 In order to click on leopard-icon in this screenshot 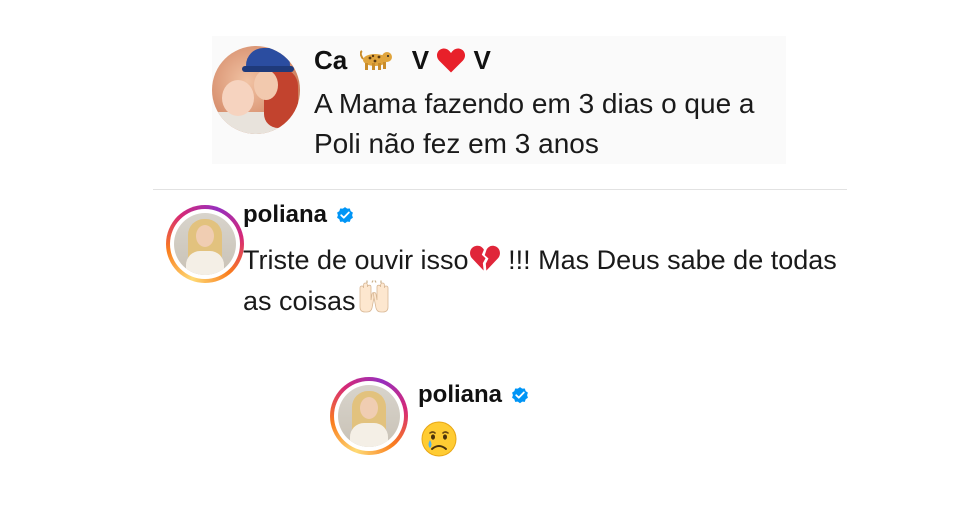, I will do `click(376, 60)`.